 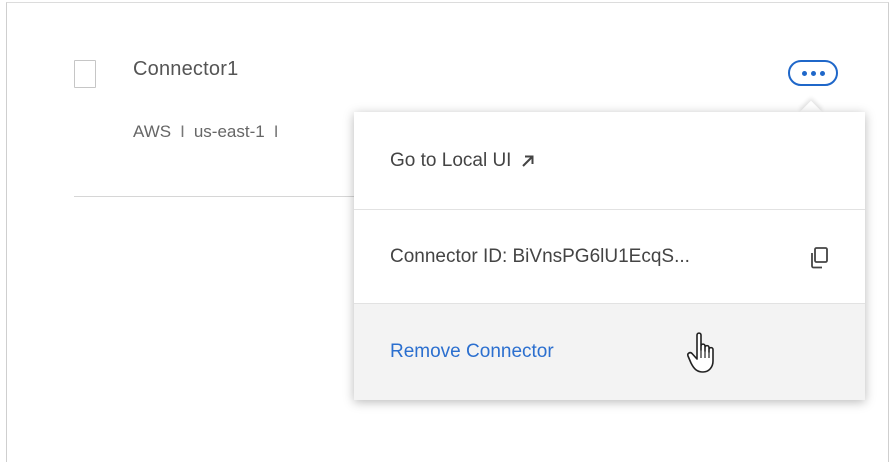 I want to click on hand-pointer-icon, so click(x=700, y=352).